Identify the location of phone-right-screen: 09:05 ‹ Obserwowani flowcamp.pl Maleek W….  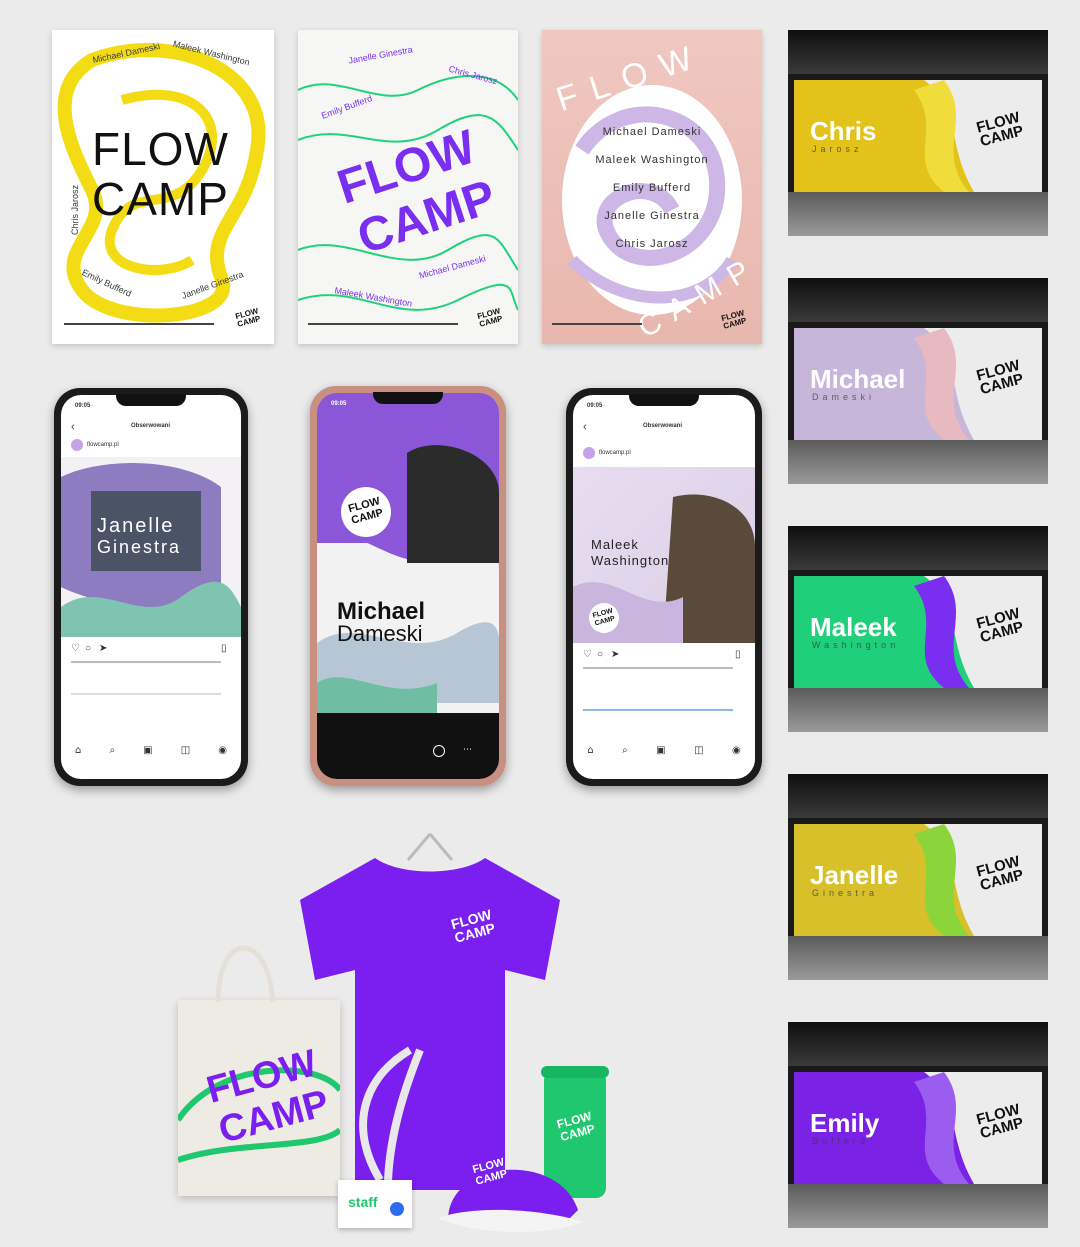
(664, 587).